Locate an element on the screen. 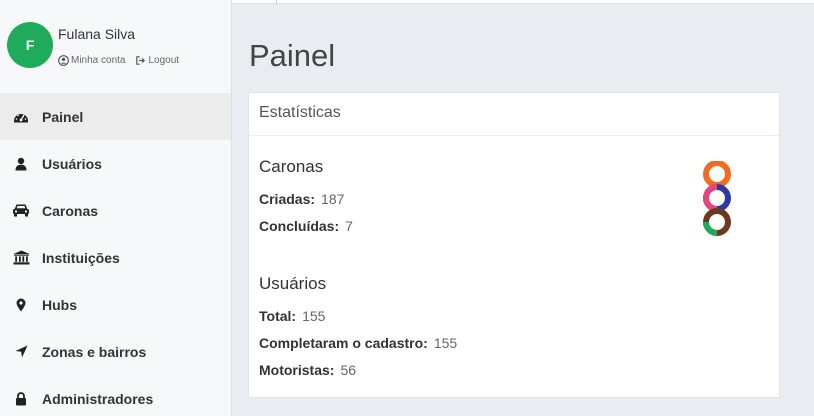  logo-icon is located at coordinates (717, 198).